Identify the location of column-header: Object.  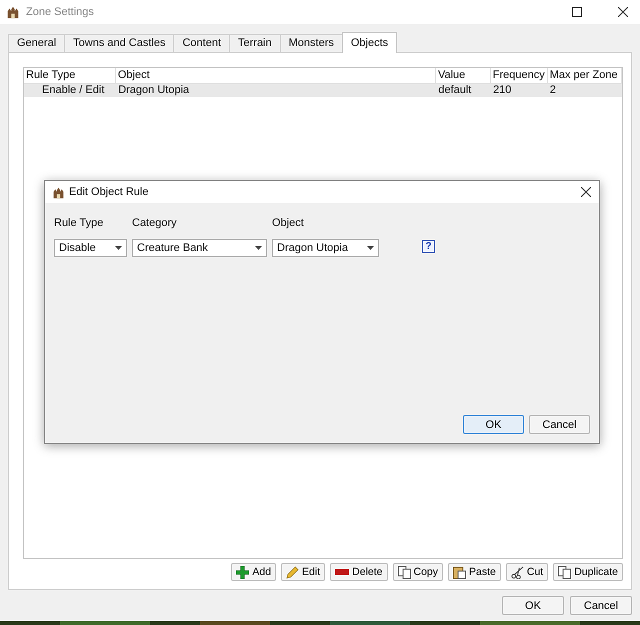
(276, 75).